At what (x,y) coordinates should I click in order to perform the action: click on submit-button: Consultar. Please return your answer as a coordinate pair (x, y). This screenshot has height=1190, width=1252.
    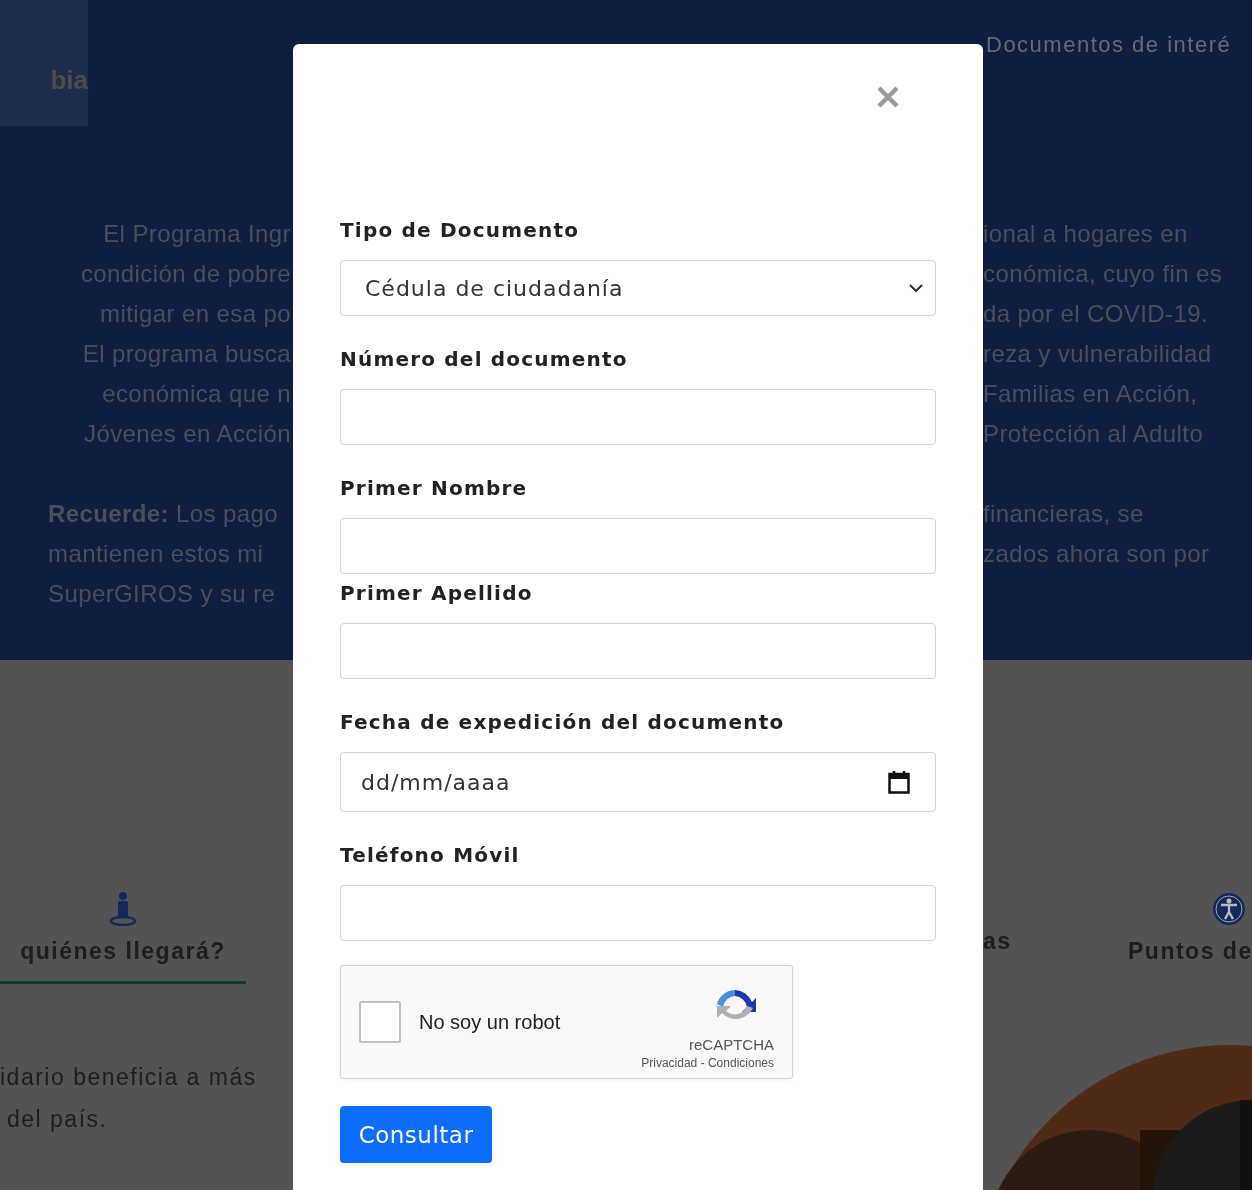
    Looking at the image, I should click on (416, 1134).